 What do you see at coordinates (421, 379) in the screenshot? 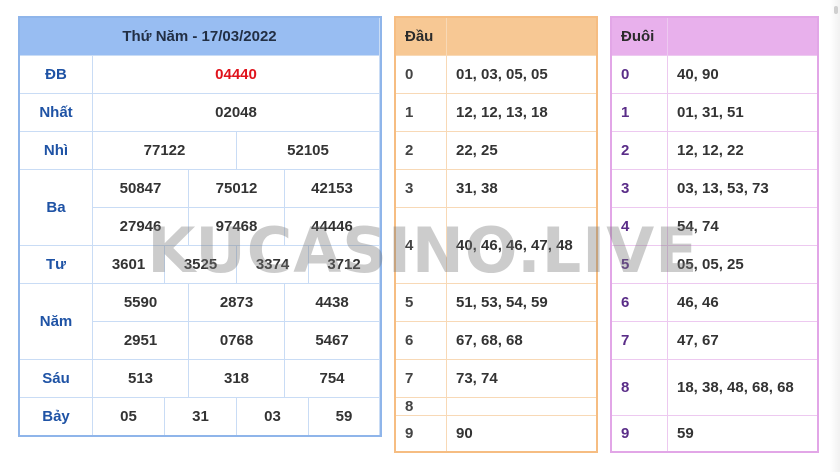
I see `dau-digit: 7` at bounding box center [421, 379].